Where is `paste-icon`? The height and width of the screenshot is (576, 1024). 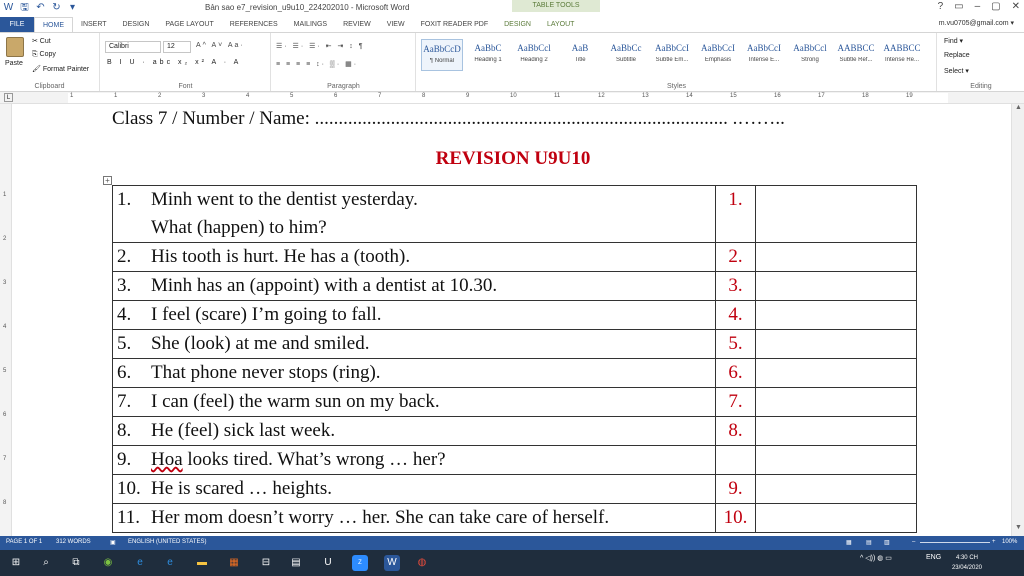
paste-icon is located at coordinates (15, 47).